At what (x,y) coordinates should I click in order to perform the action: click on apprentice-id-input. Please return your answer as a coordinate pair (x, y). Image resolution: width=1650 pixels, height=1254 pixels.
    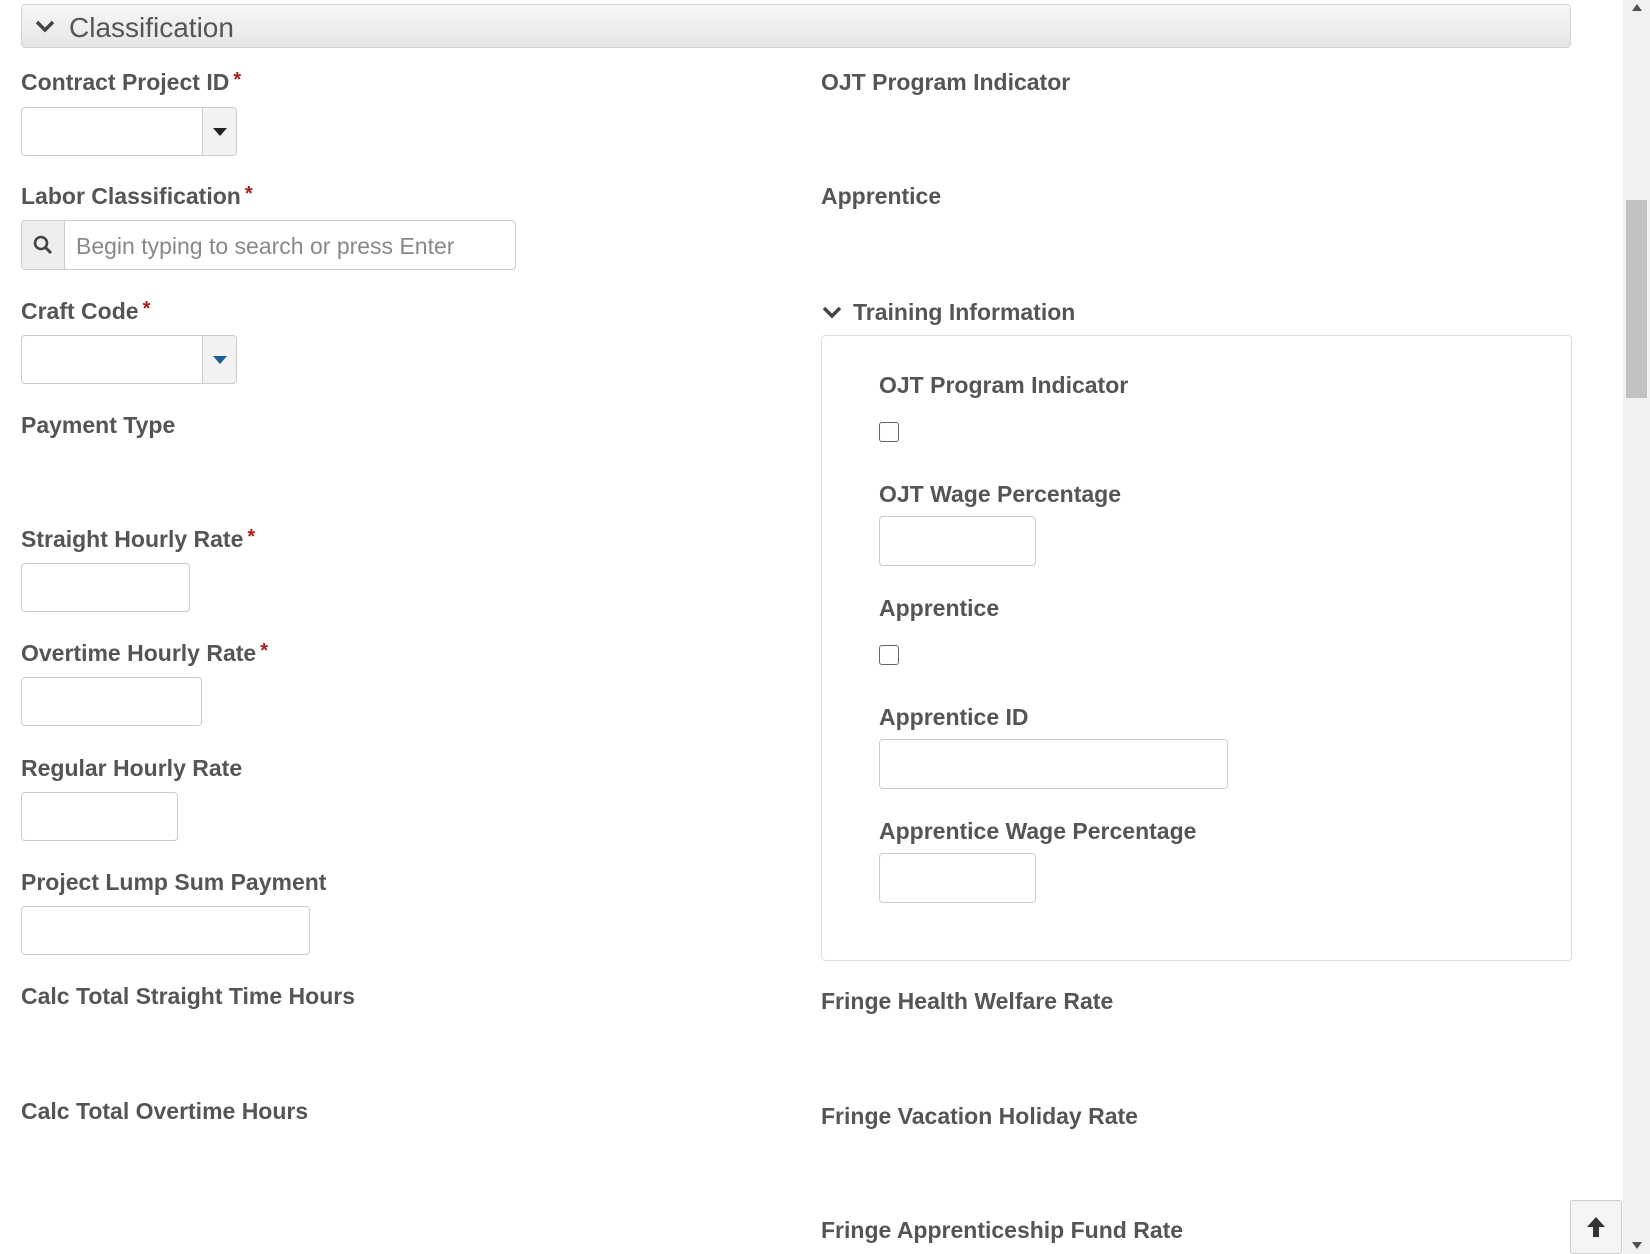
    Looking at the image, I should click on (1053, 764).